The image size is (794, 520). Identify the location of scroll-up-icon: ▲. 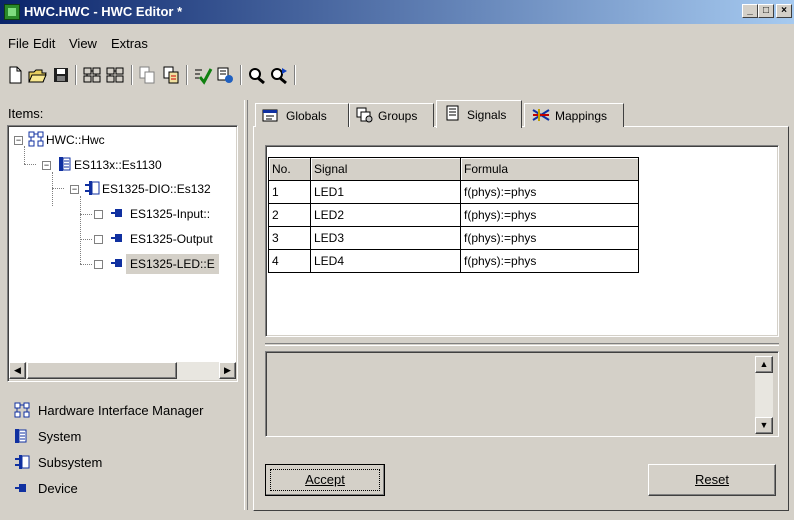
(764, 364).